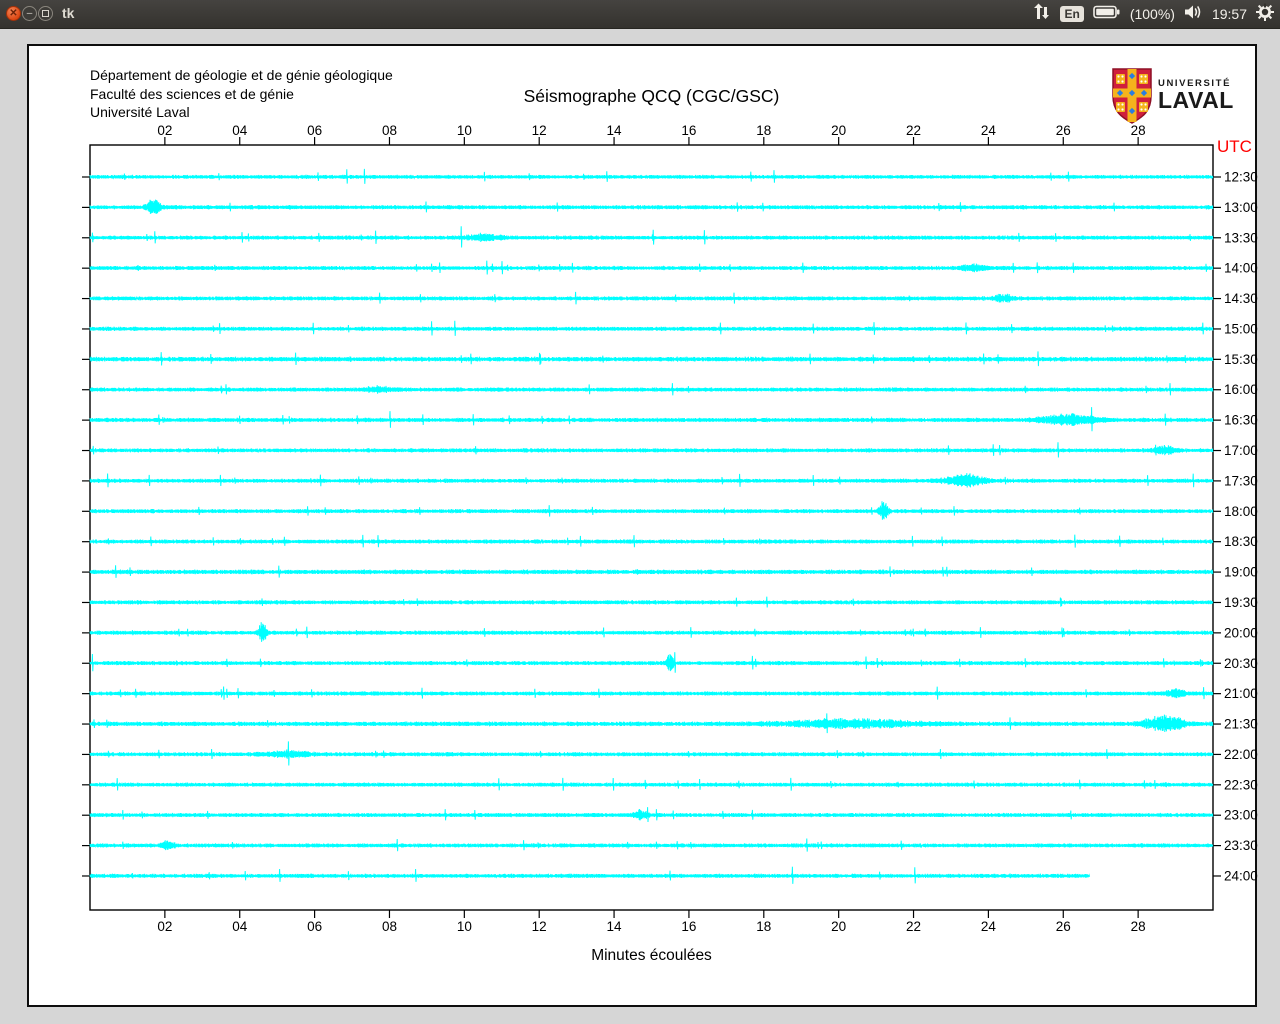 The image size is (1280, 1024). What do you see at coordinates (1241, 480) in the screenshot?
I see `utc-time-label: 17:30` at bounding box center [1241, 480].